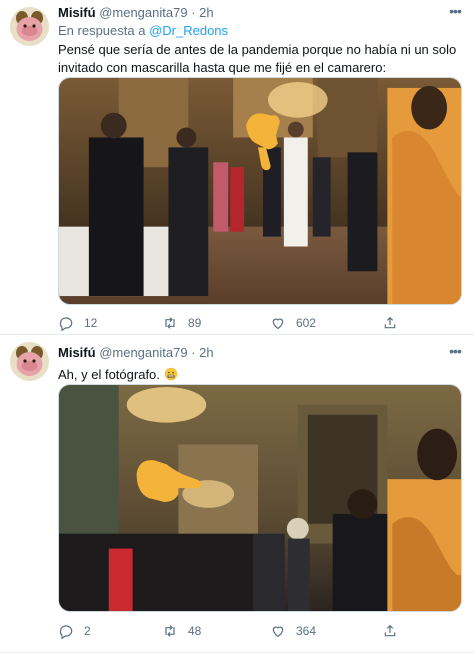 This screenshot has height=653, width=474. What do you see at coordinates (77, 323) in the screenshot?
I see `reply-button: 12` at bounding box center [77, 323].